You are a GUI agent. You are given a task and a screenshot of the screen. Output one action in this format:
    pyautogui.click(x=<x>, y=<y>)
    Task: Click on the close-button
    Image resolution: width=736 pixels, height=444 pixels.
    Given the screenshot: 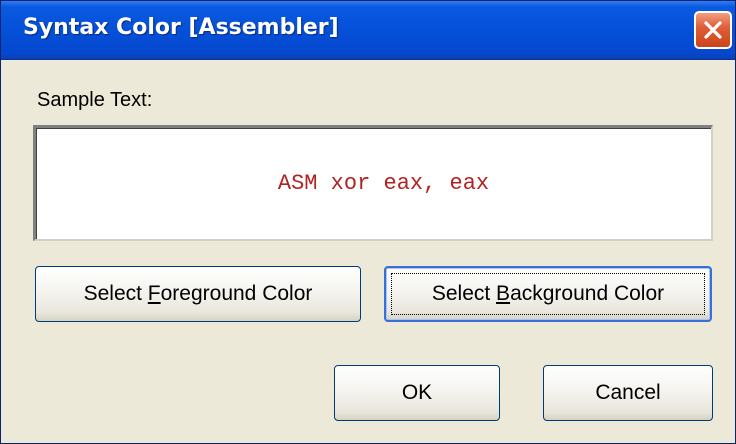 What is the action you would take?
    pyautogui.click(x=713, y=30)
    